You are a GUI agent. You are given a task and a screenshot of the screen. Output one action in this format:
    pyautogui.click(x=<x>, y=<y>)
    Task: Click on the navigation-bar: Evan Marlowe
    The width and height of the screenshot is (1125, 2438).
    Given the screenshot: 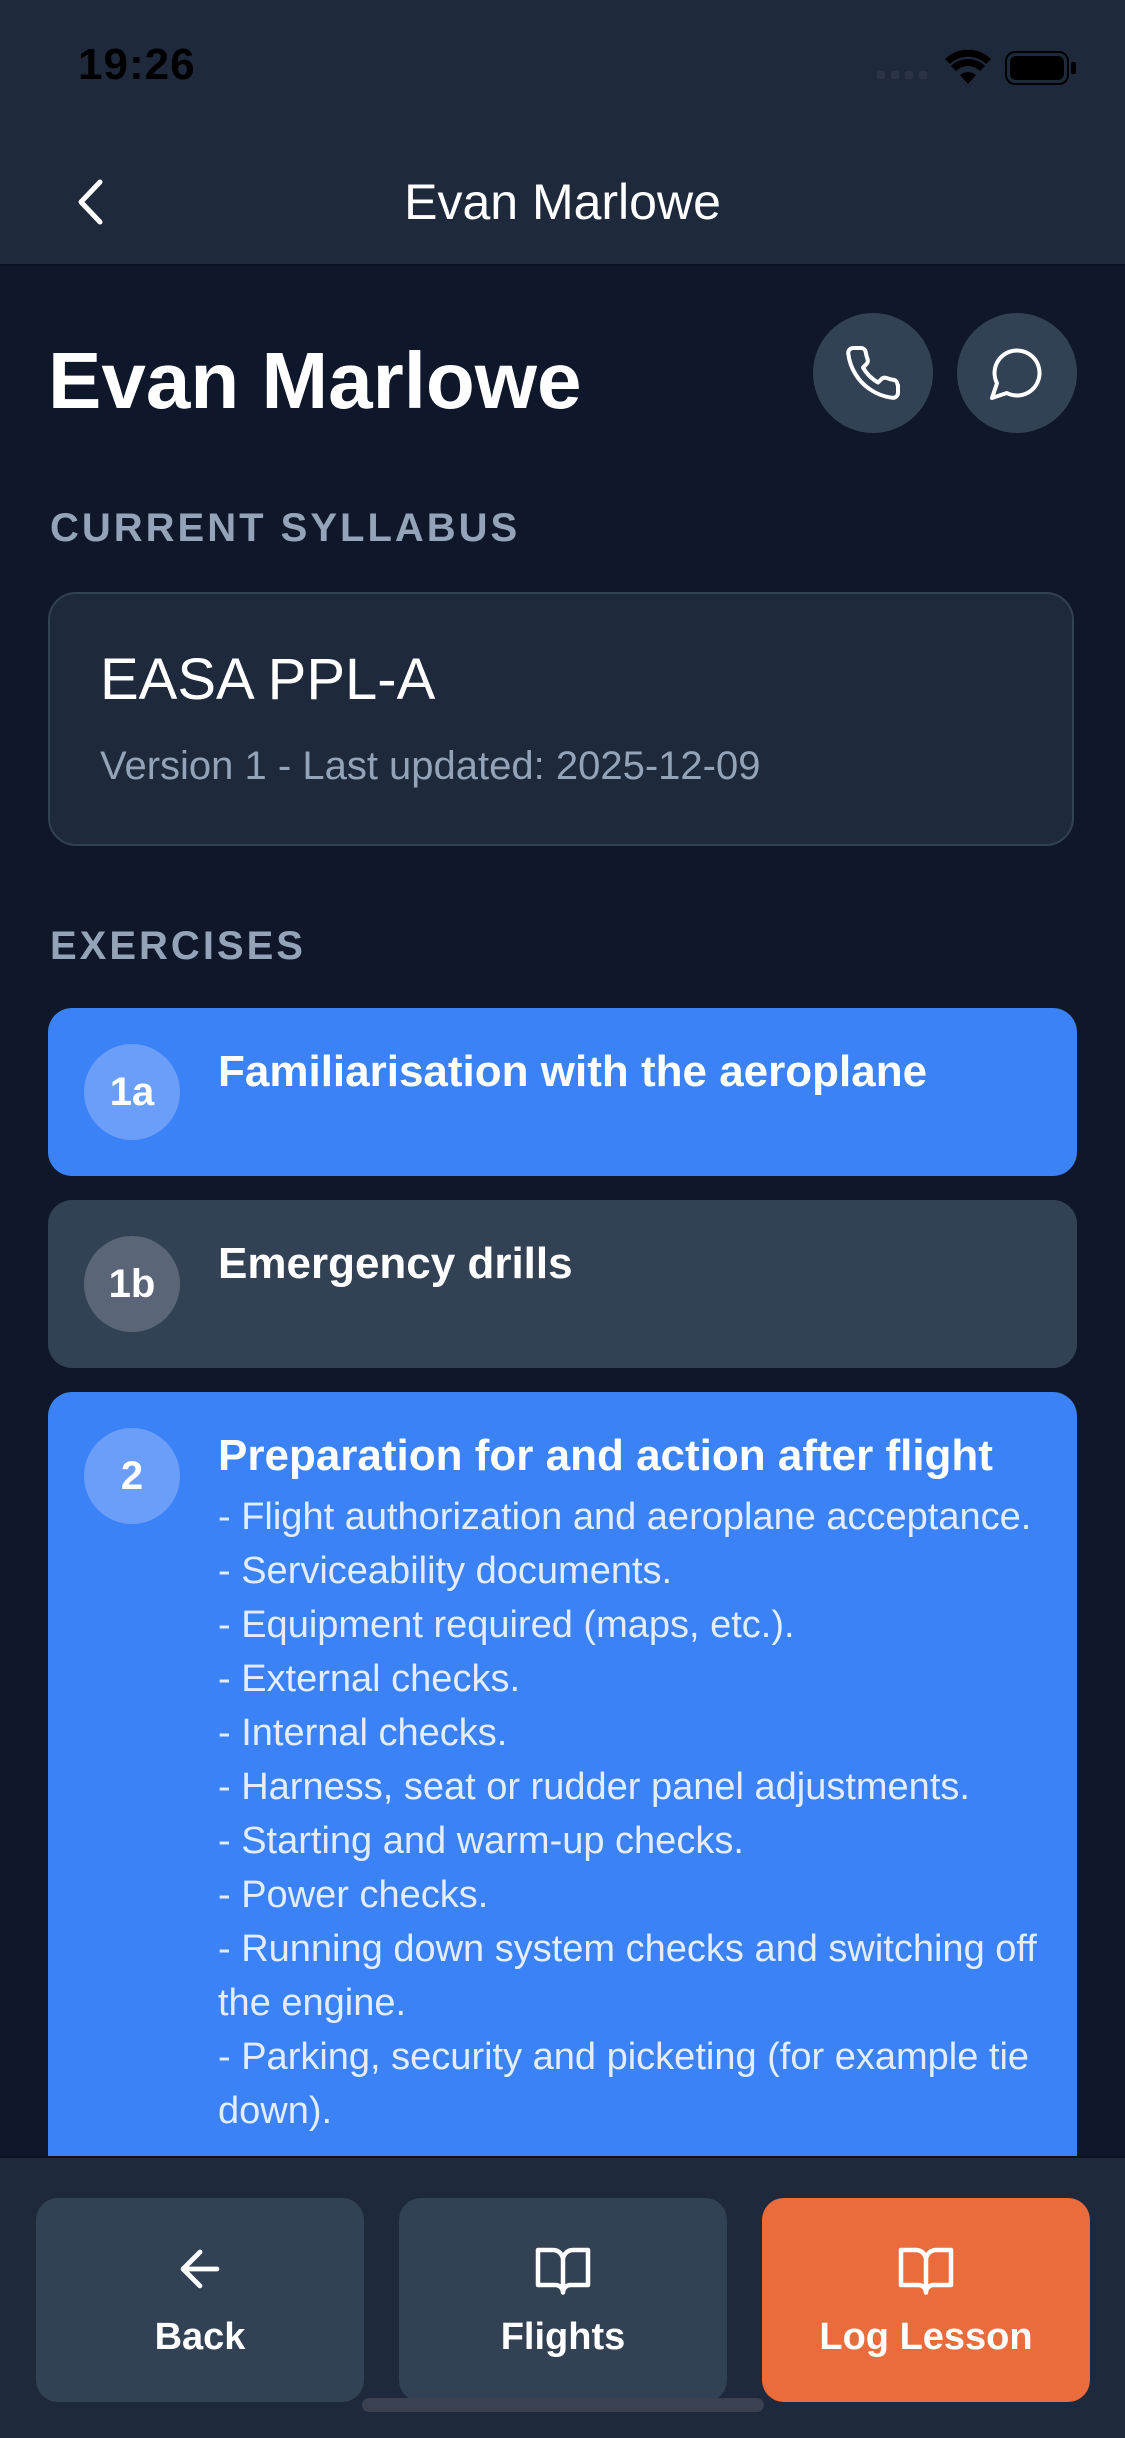 What is the action you would take?
    pyautogui.click(x=562, y=203)
    